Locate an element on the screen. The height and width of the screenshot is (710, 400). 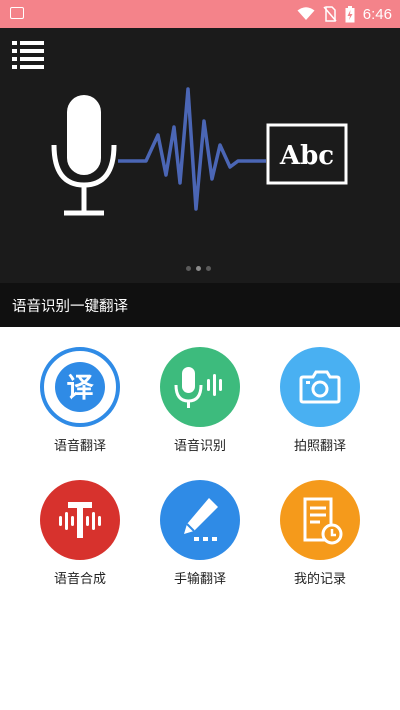
history-record-icon is located at coordinates (320, 520).